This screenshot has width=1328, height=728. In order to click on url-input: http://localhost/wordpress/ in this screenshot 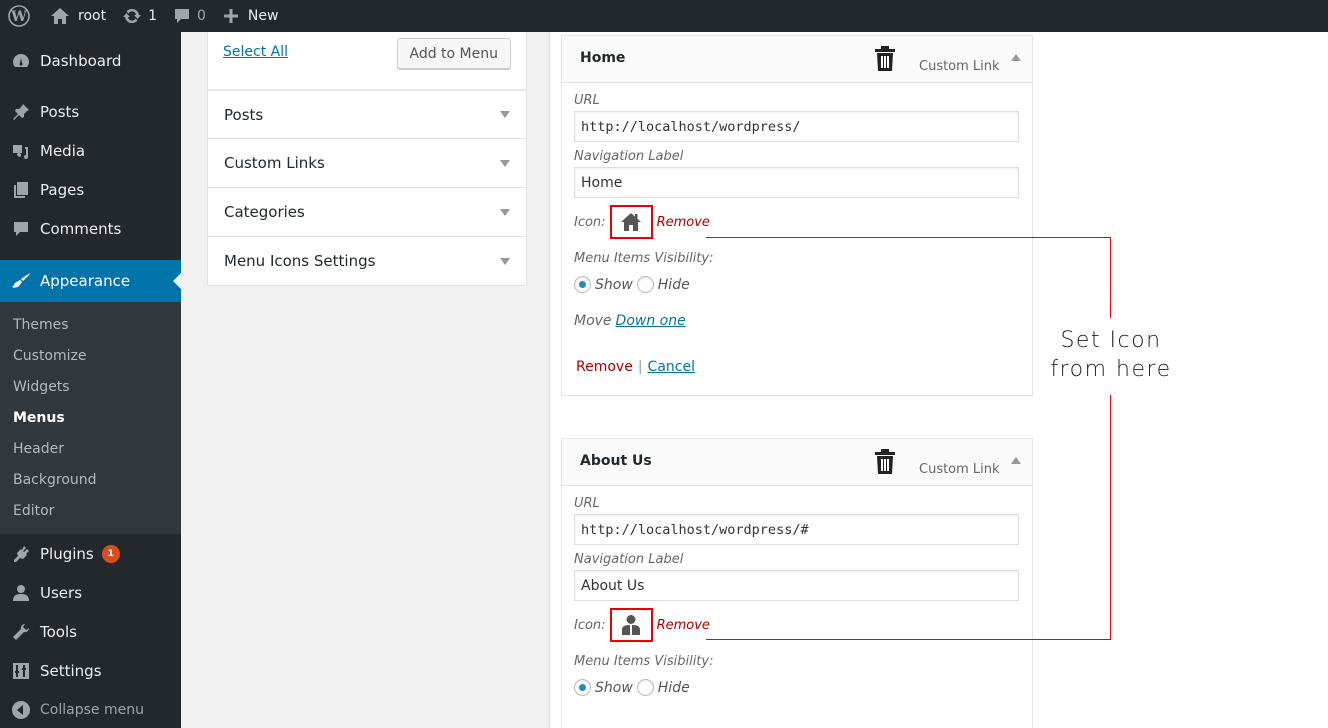, I will do `click(796, 126)`.